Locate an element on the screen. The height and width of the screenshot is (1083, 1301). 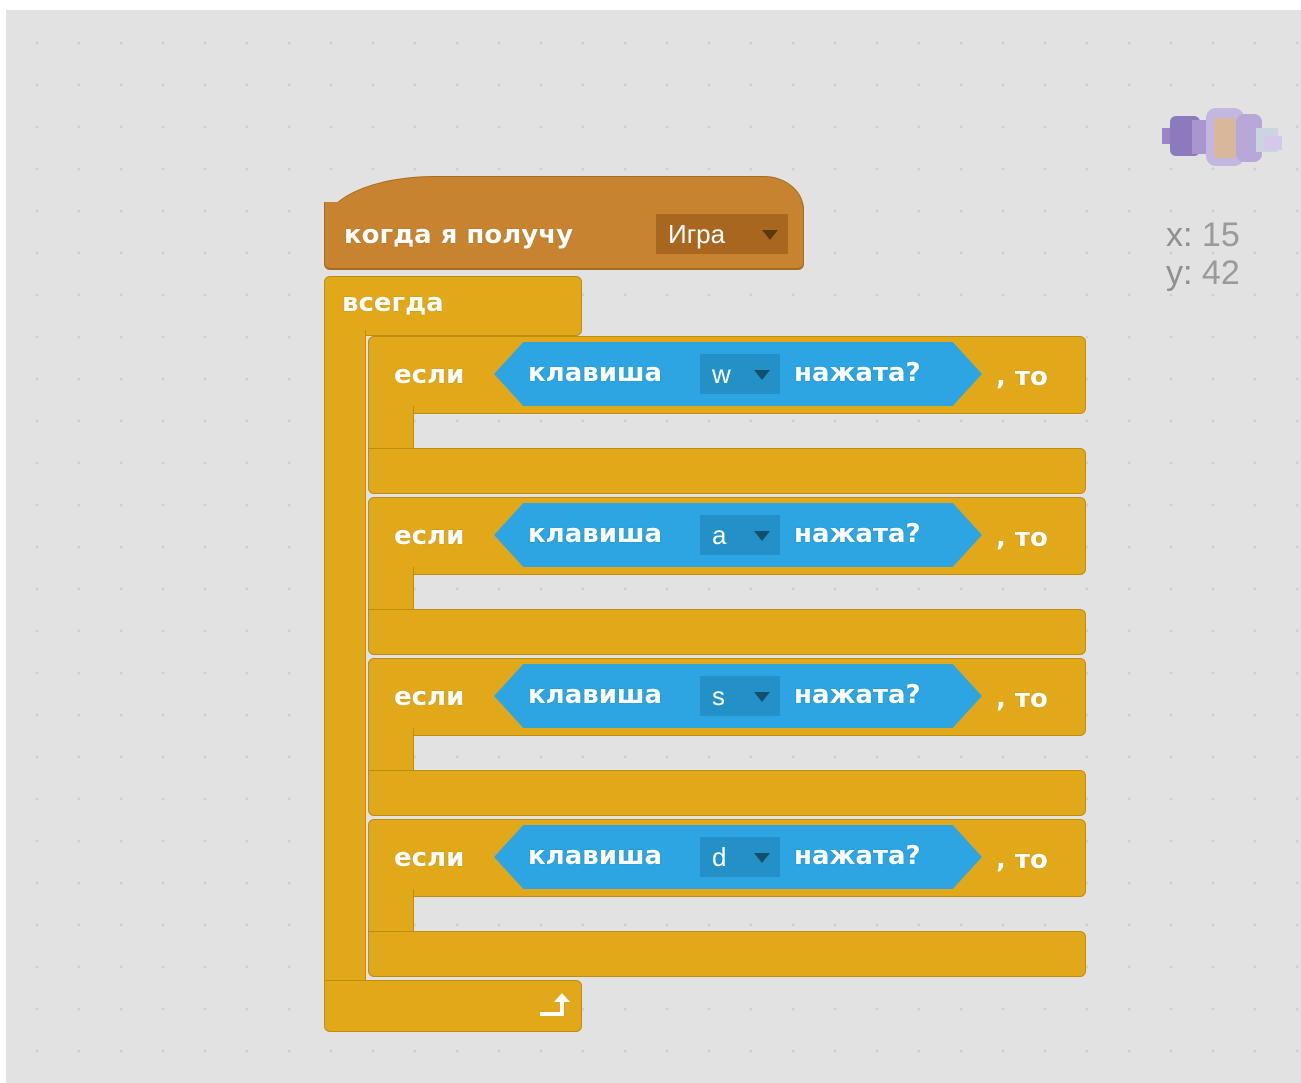
key-dropdown: a is located at coordinates (740, 535).